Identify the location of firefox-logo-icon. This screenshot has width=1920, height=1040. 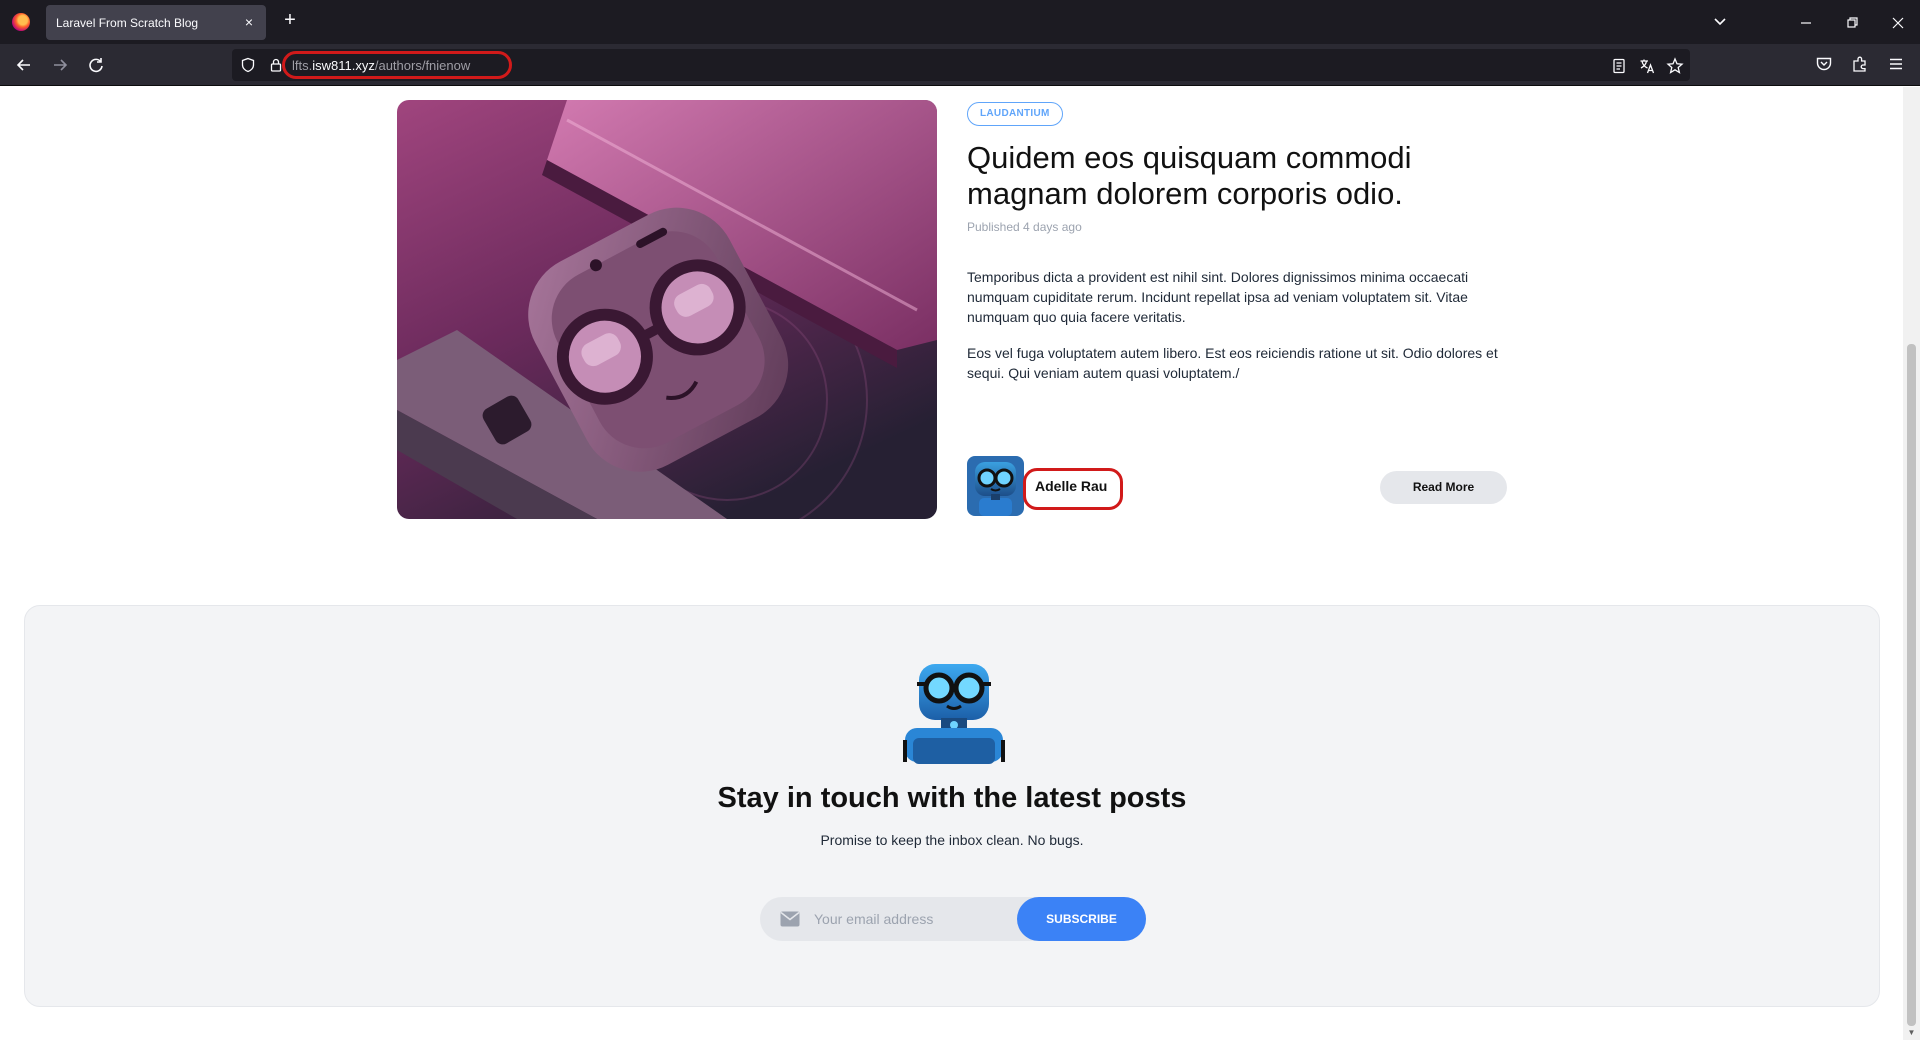
(21, 22).